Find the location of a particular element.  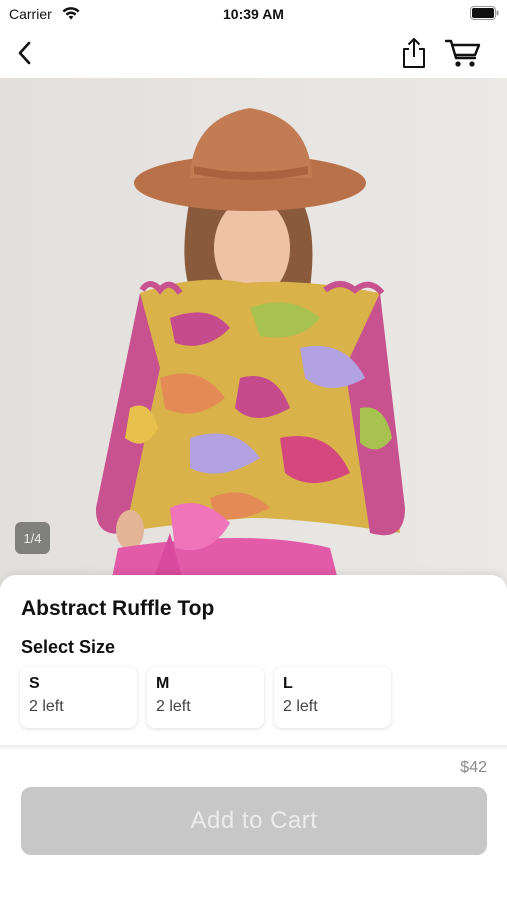

size-label: M is located at coordinates (163, 683).